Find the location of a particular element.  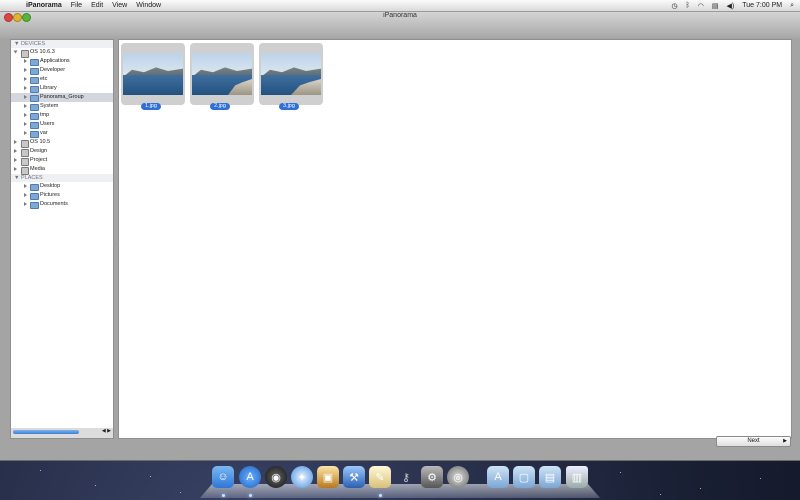

hard-drive-icon is located at coordinates (25, 170).